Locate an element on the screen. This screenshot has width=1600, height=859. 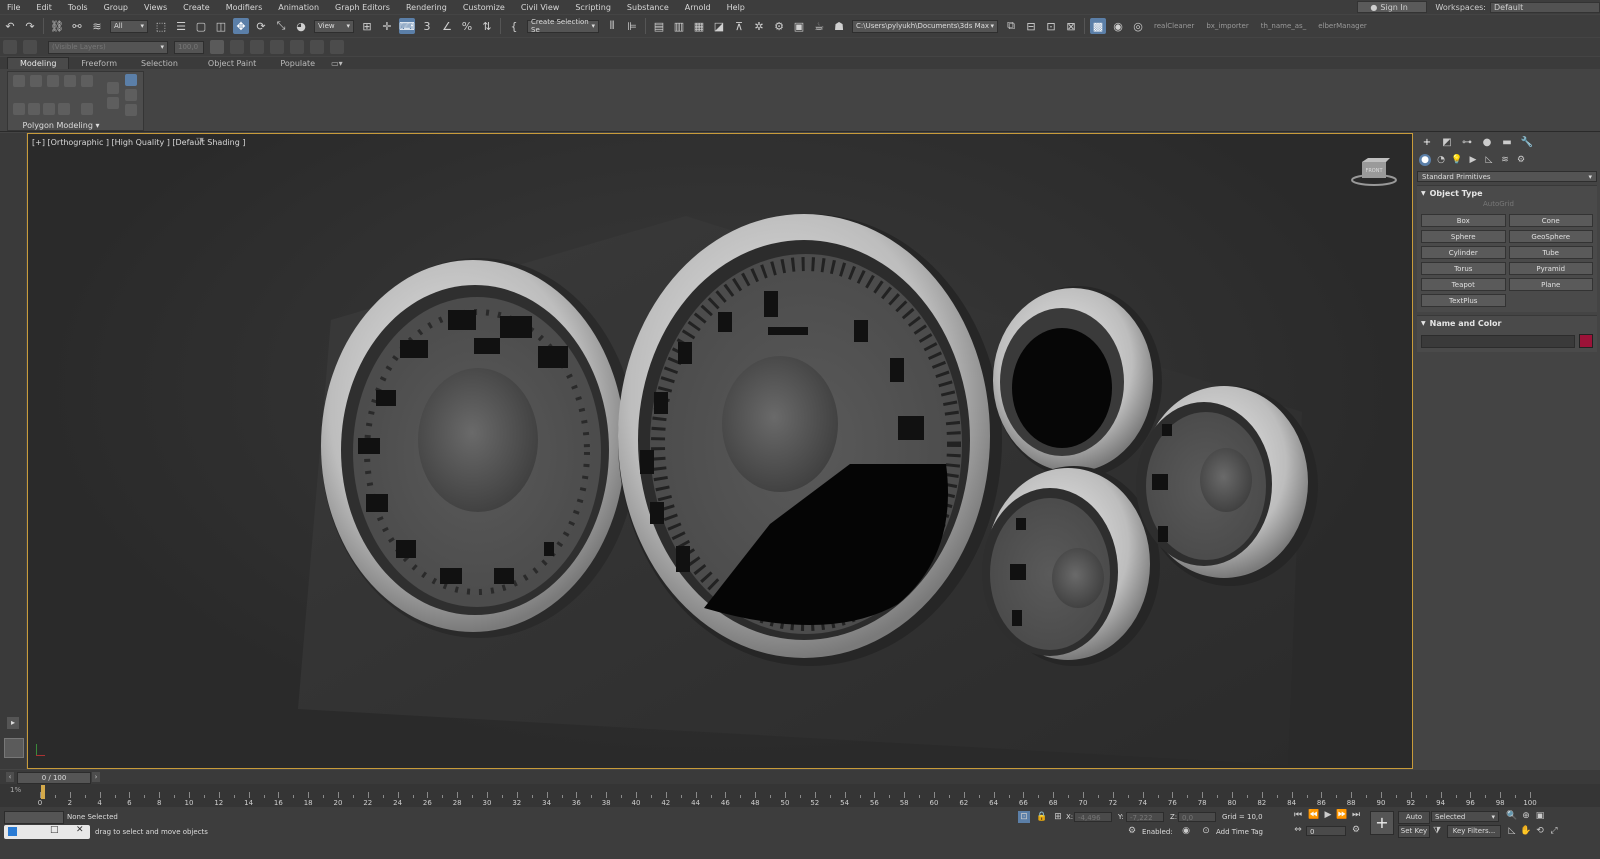
tab-populate: Populate is located at coordinates (297, 63).